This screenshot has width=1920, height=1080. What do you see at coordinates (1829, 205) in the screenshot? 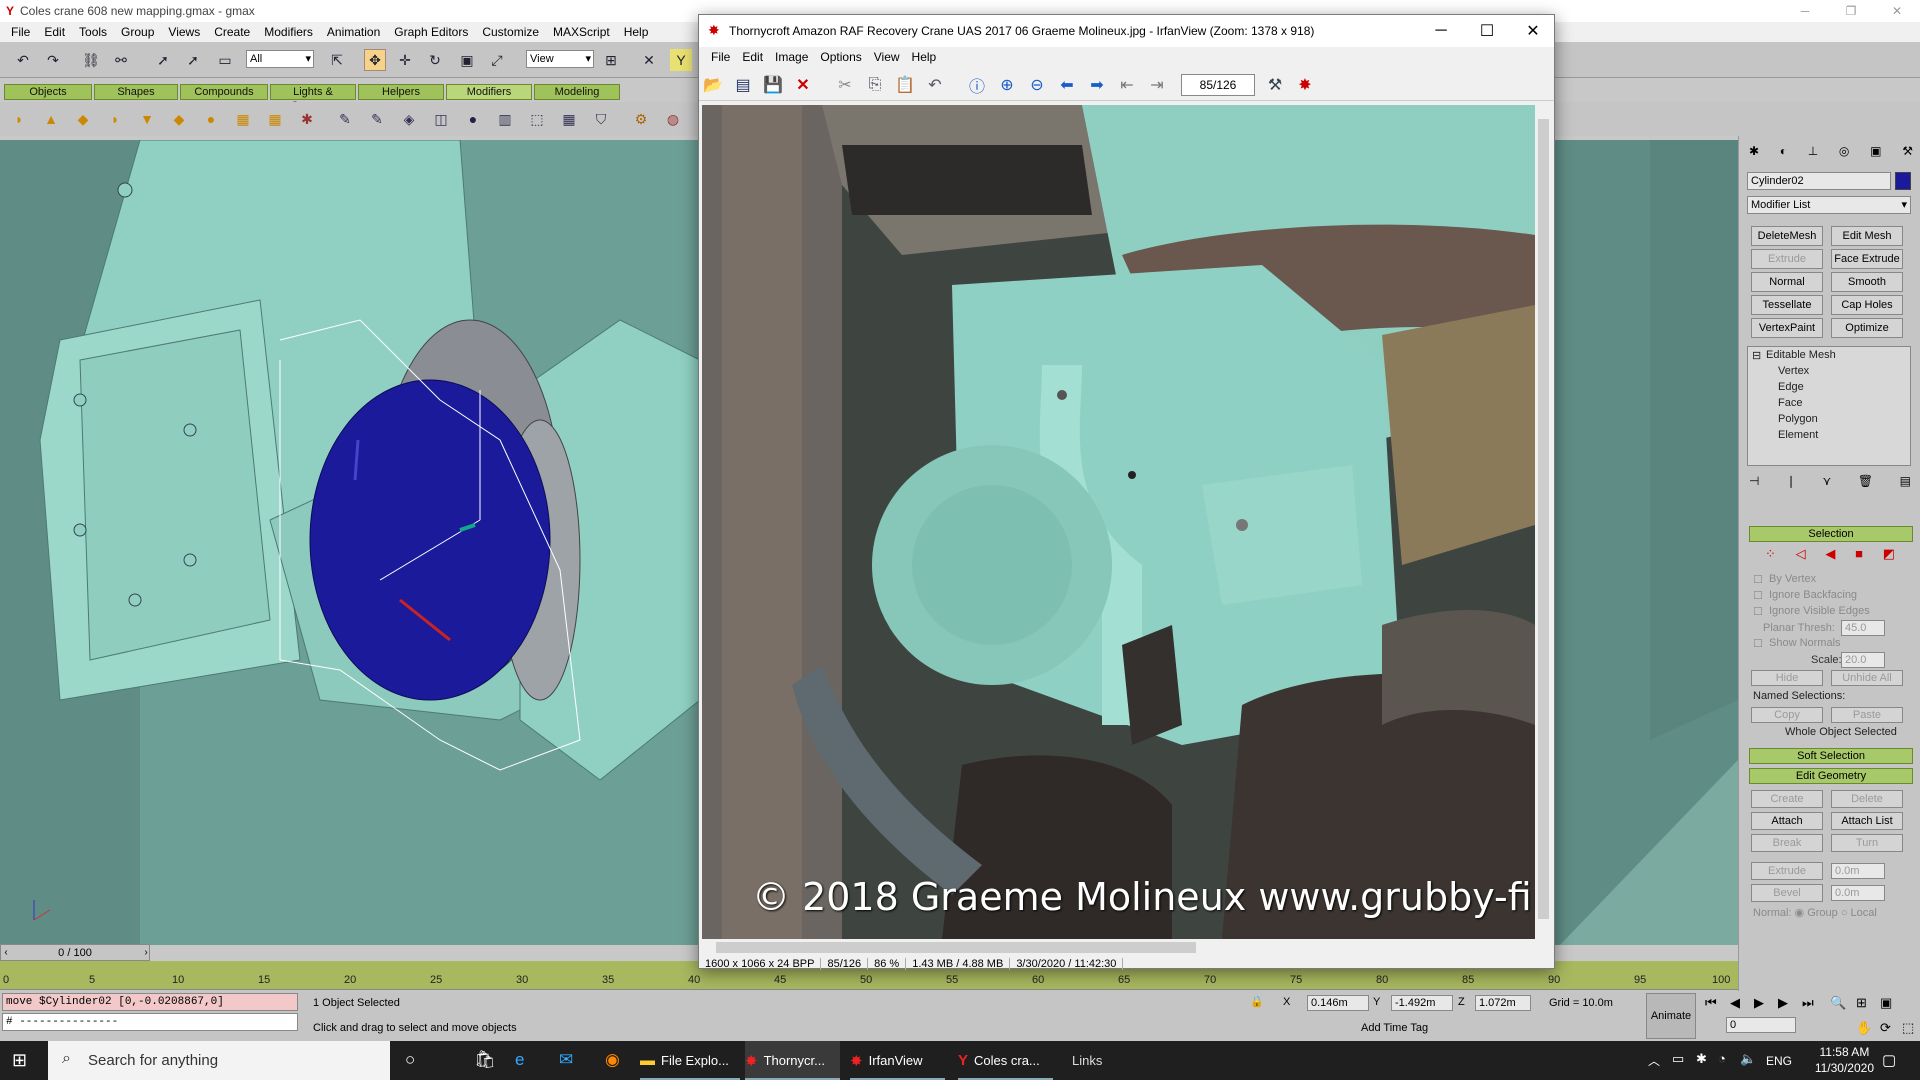
I see `modifier-list-dropdown: Modifier List ▾` at bounding box center [1829, 205].